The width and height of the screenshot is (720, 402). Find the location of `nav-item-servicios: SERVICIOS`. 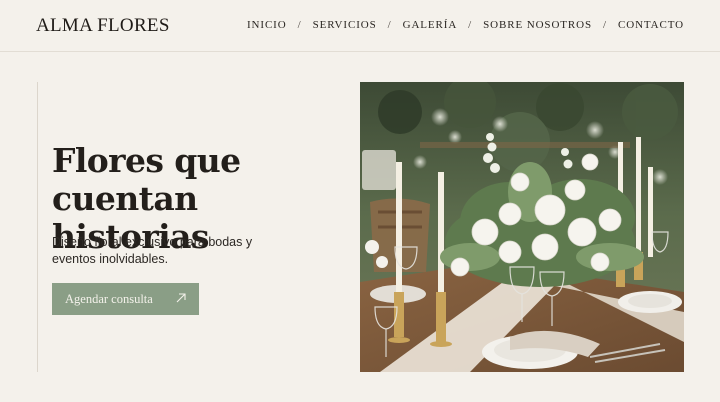

nav-item-servicios: SERVICIOS is located at coordinates (345, 25).